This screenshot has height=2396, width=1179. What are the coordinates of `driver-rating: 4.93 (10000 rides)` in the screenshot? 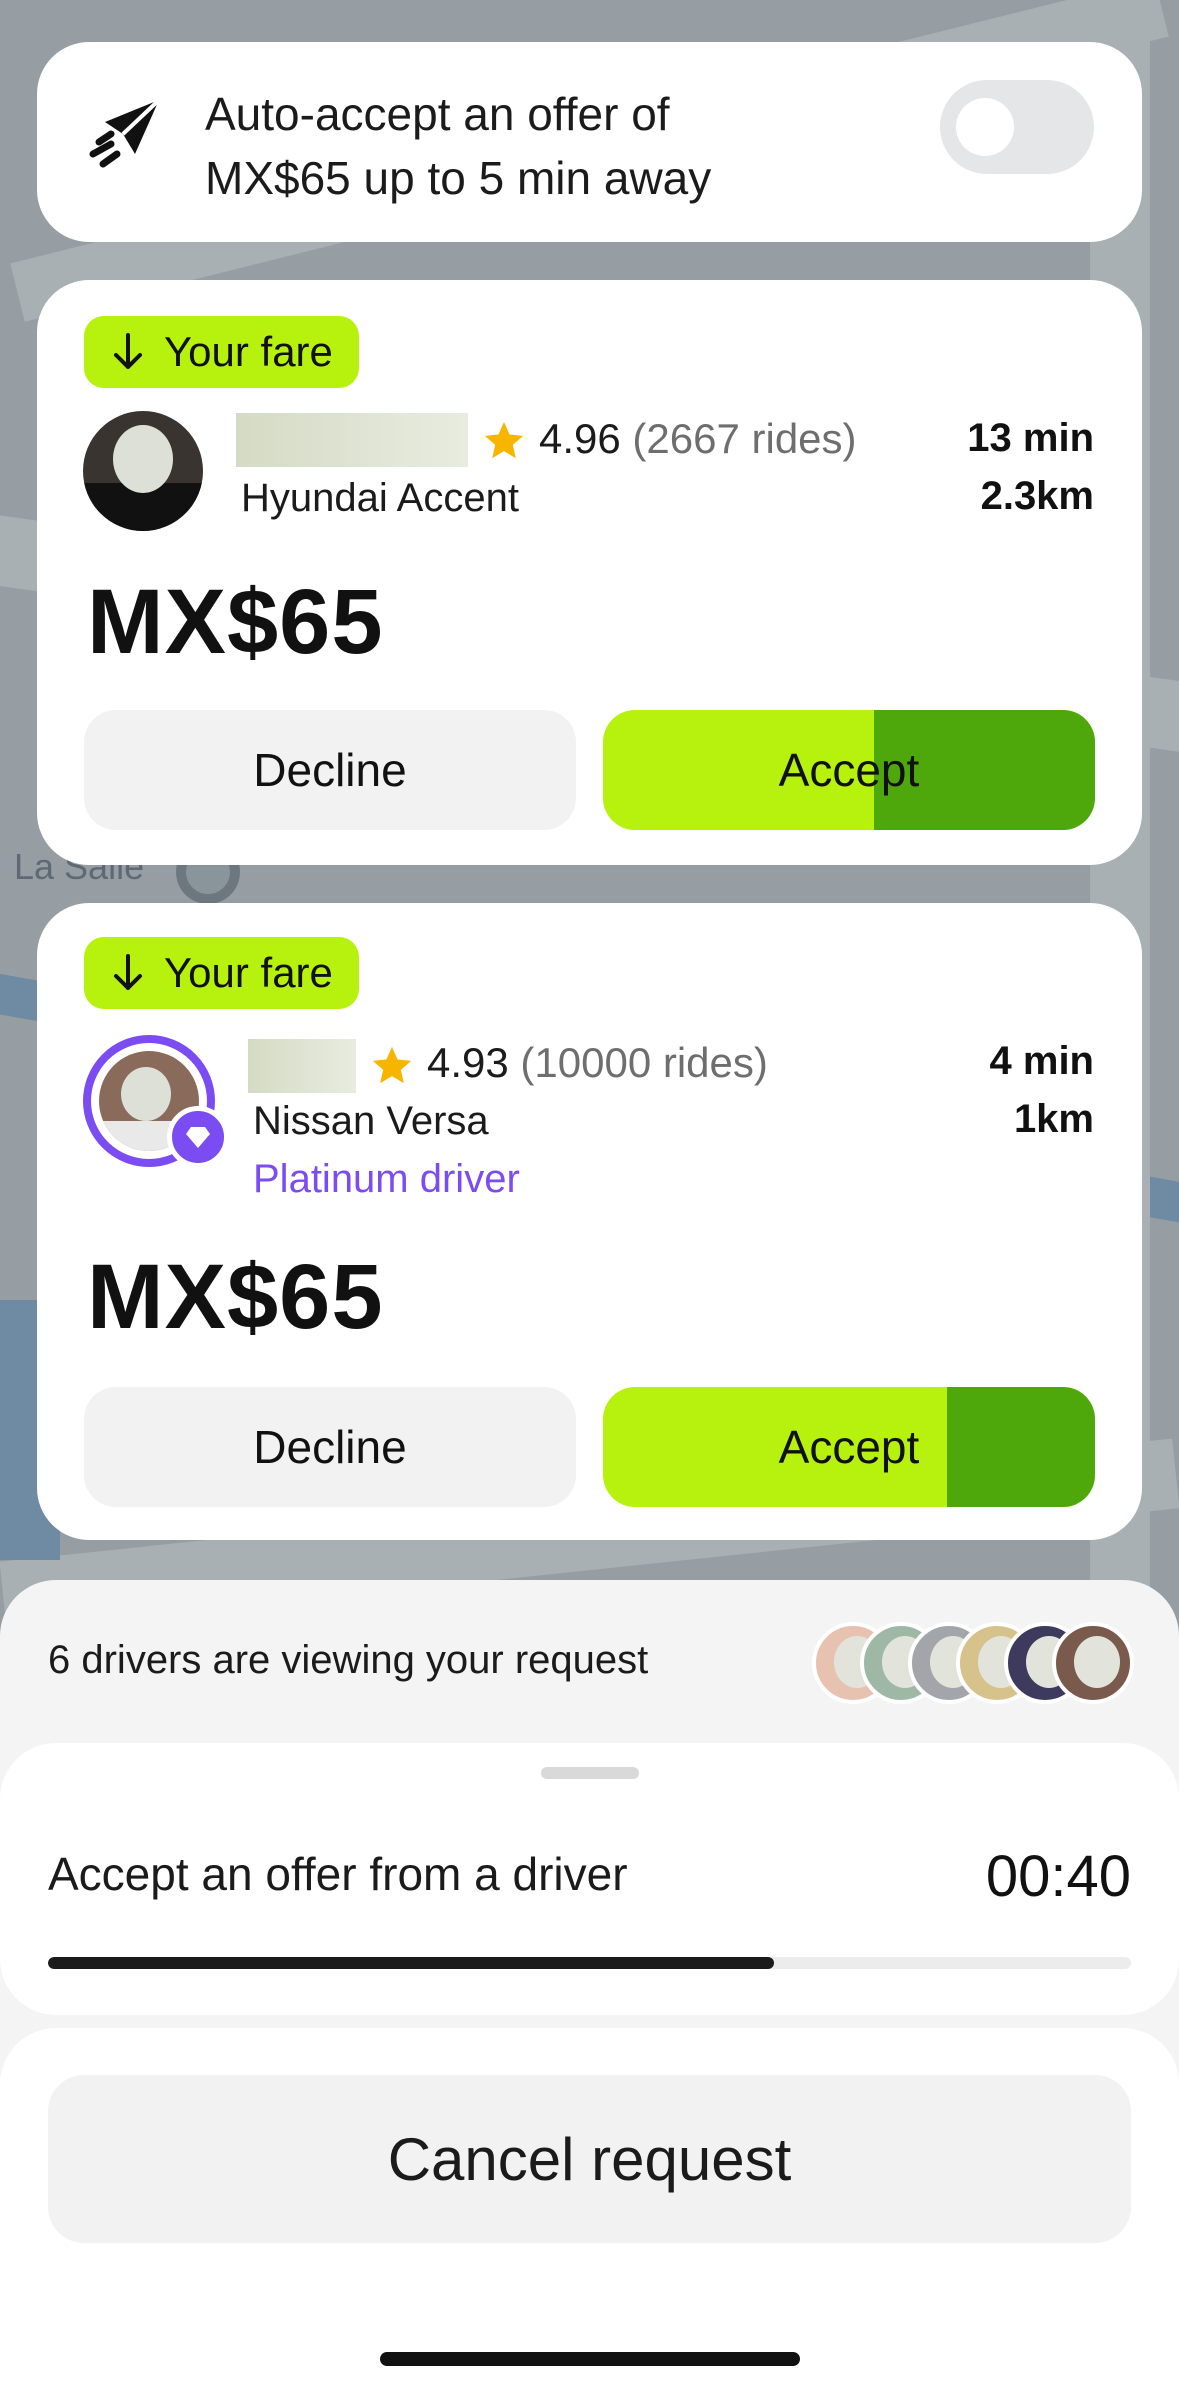 It's located at (597, 1063).